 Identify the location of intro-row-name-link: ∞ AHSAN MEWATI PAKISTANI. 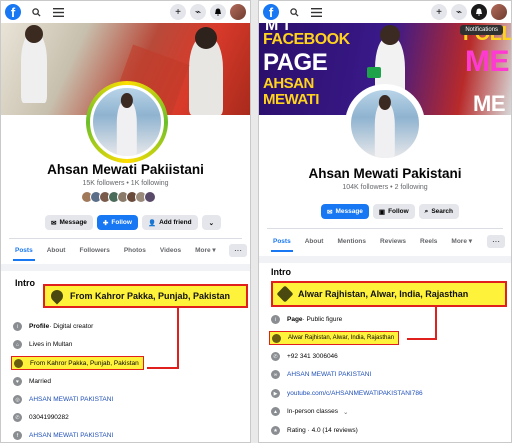
(321, 374).